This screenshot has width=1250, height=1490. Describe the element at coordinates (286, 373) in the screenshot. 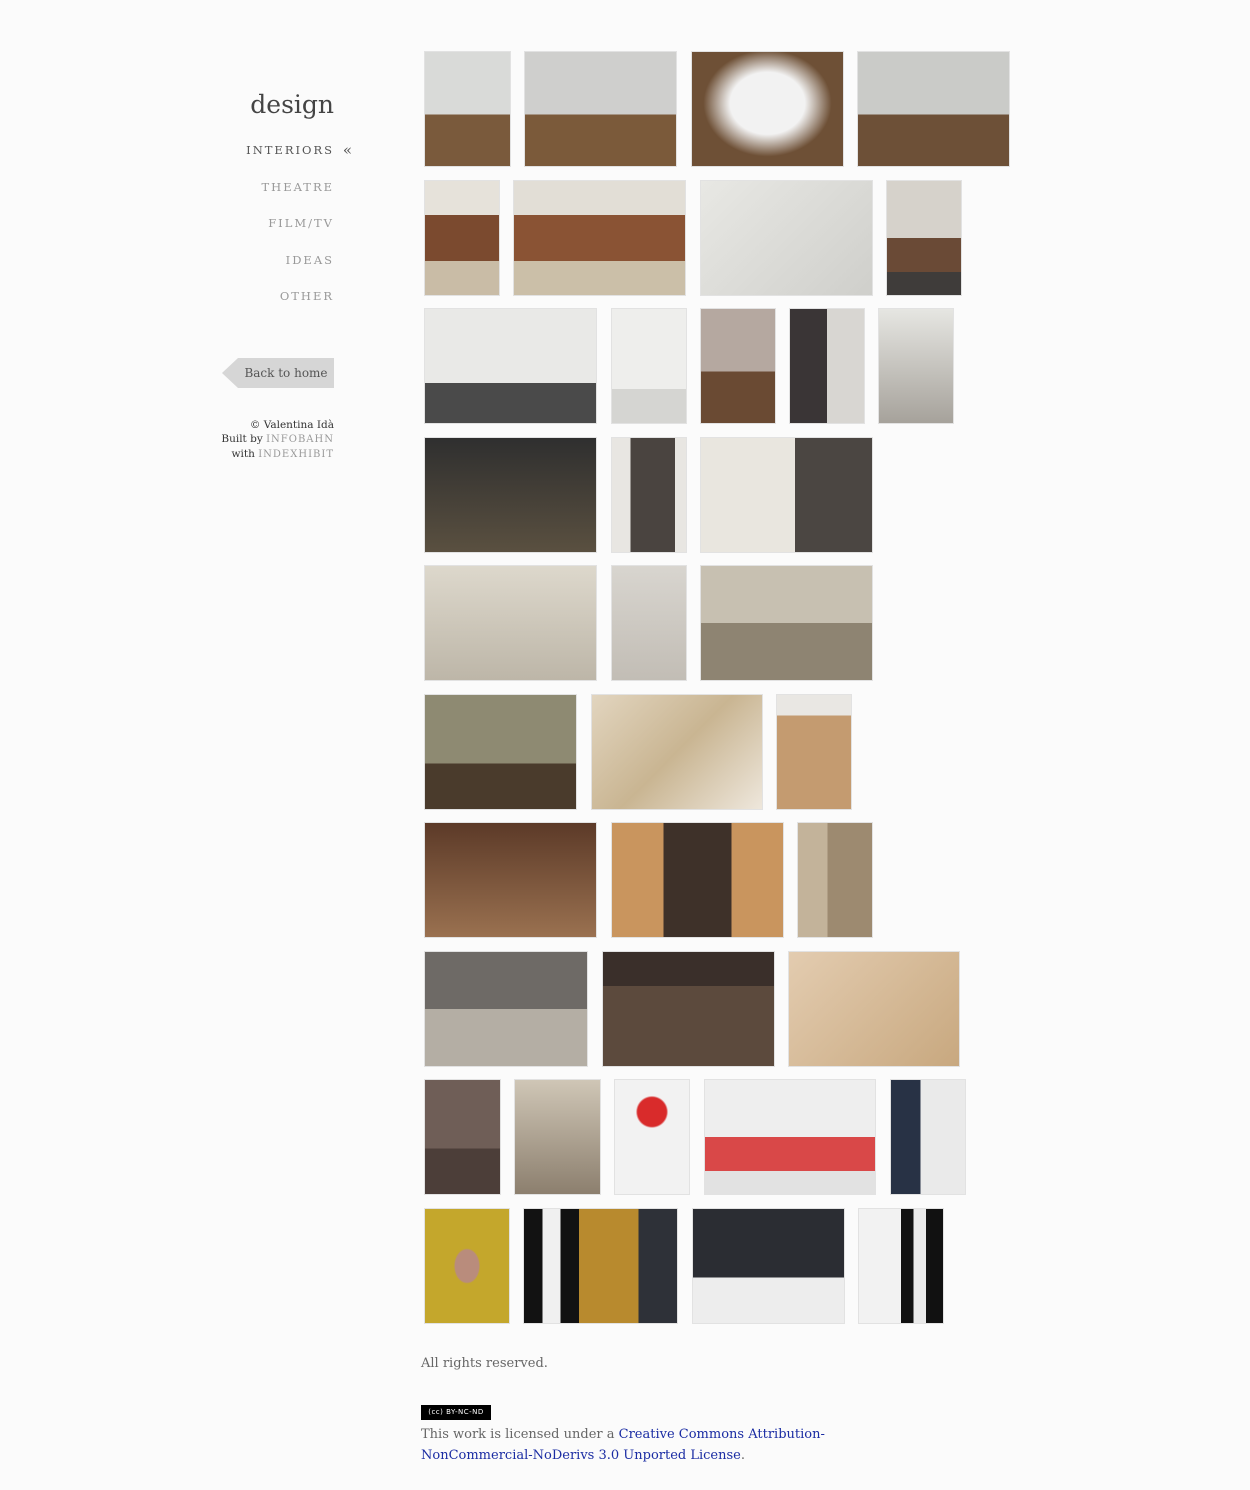

I see `back-button-label: Back to home` at that location.